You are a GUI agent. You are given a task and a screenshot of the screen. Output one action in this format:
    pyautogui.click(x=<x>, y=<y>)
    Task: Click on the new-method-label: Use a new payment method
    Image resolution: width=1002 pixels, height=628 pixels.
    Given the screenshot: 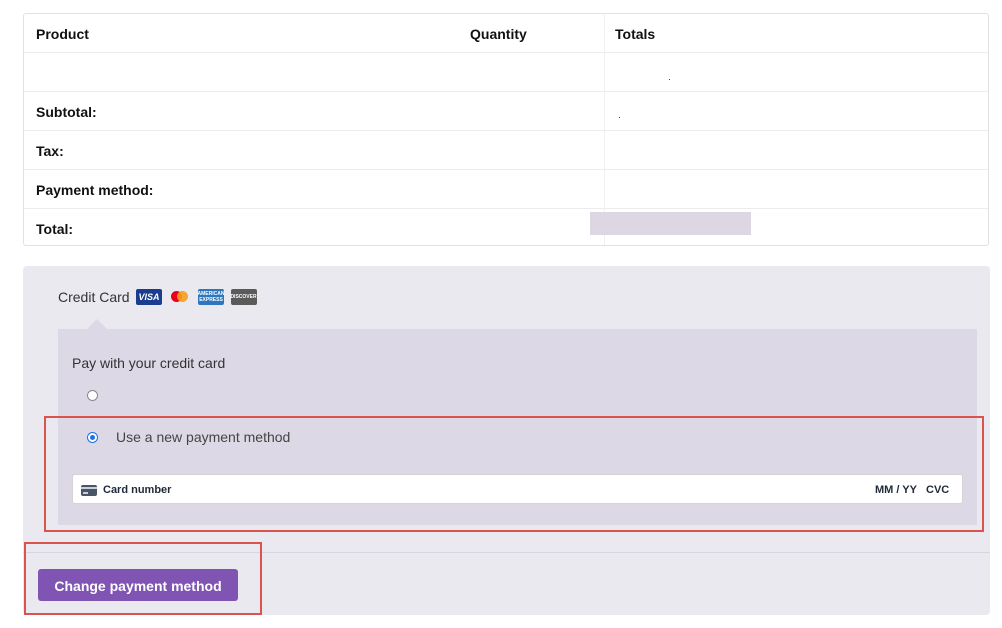 What is the action you would take?
    pyautogui.click(x=203, y=437)
    